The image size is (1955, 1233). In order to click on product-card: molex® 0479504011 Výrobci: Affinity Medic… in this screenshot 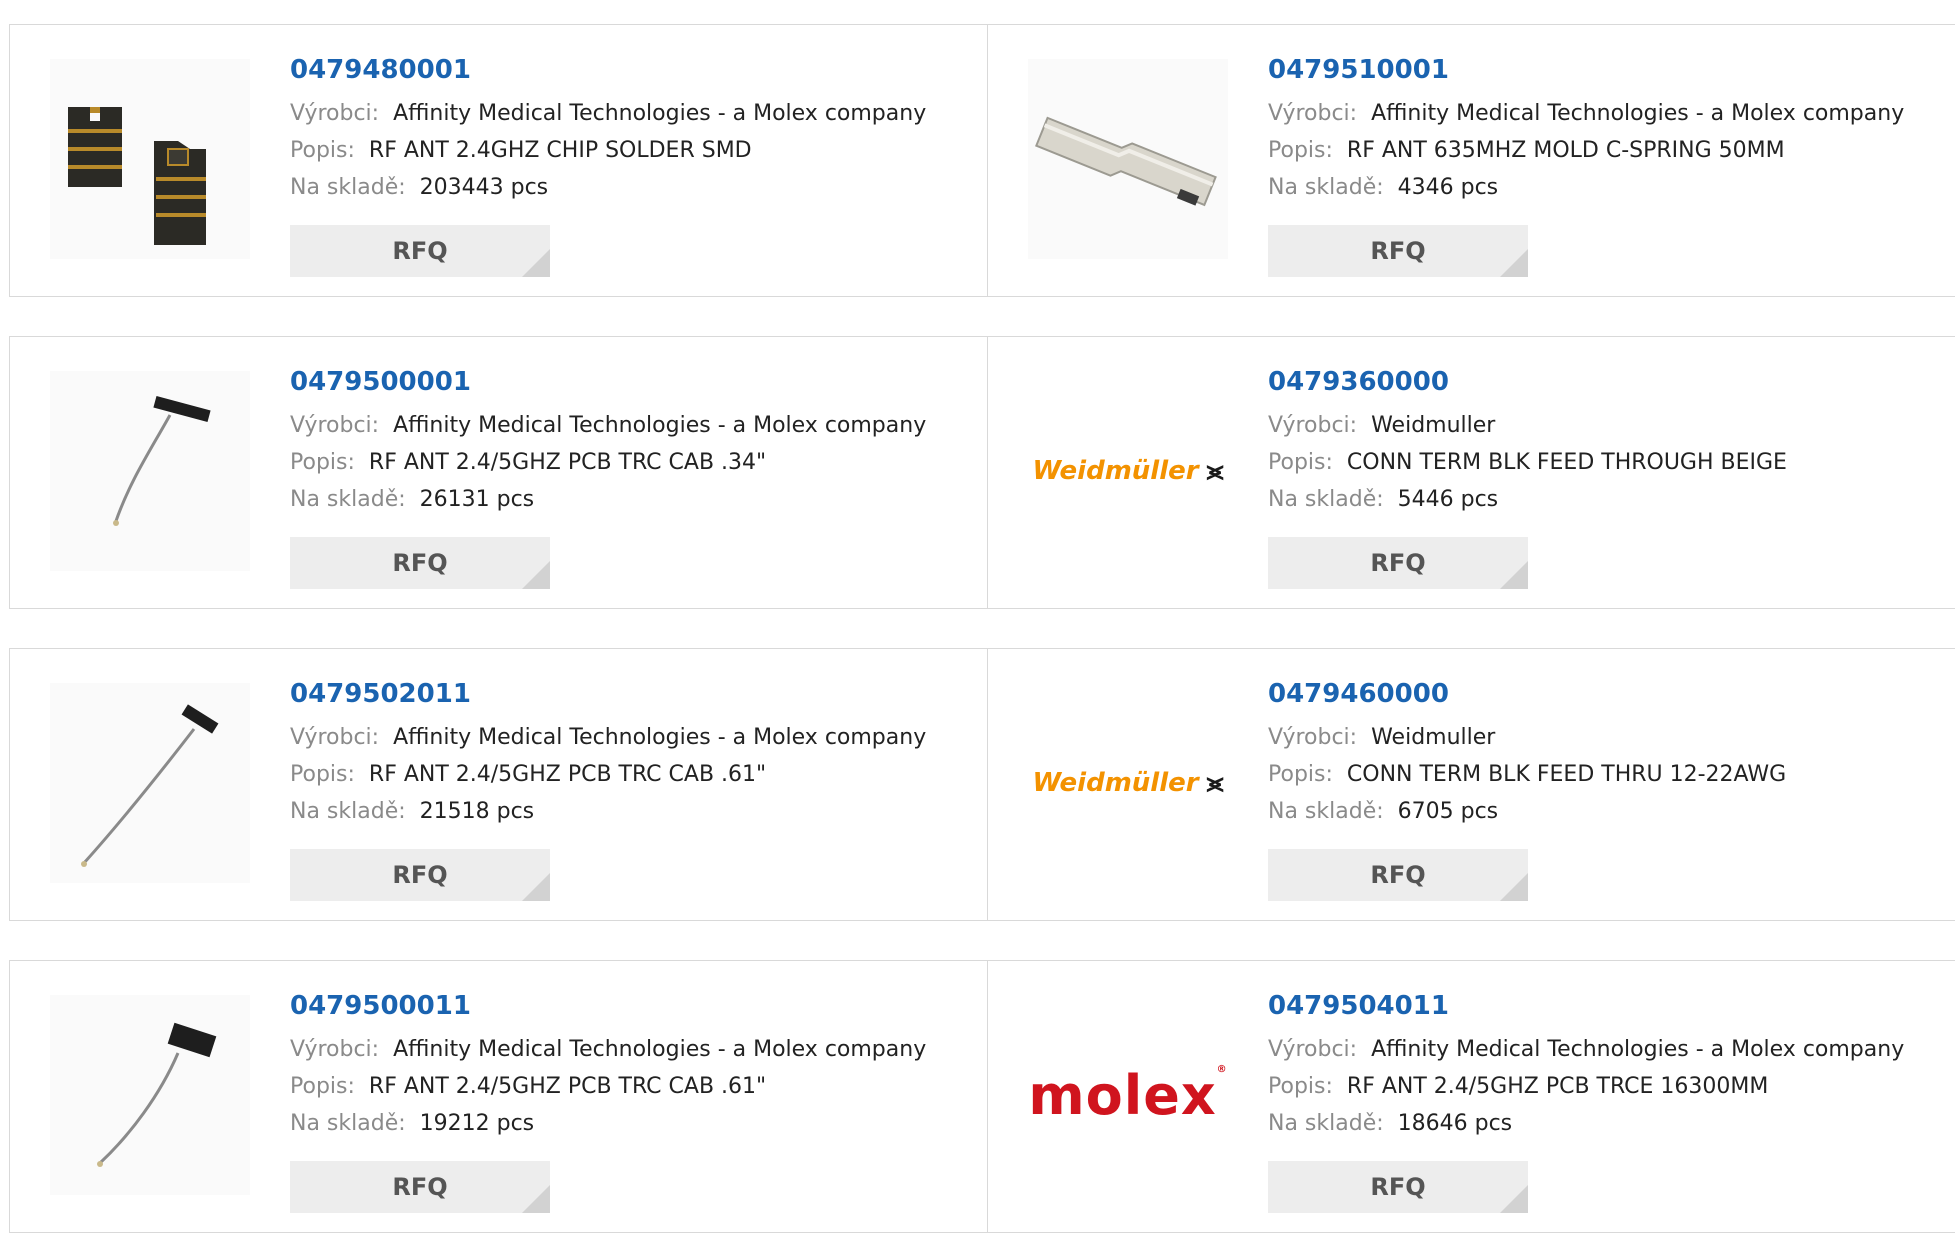, I will do `click(1471, 1096)`.